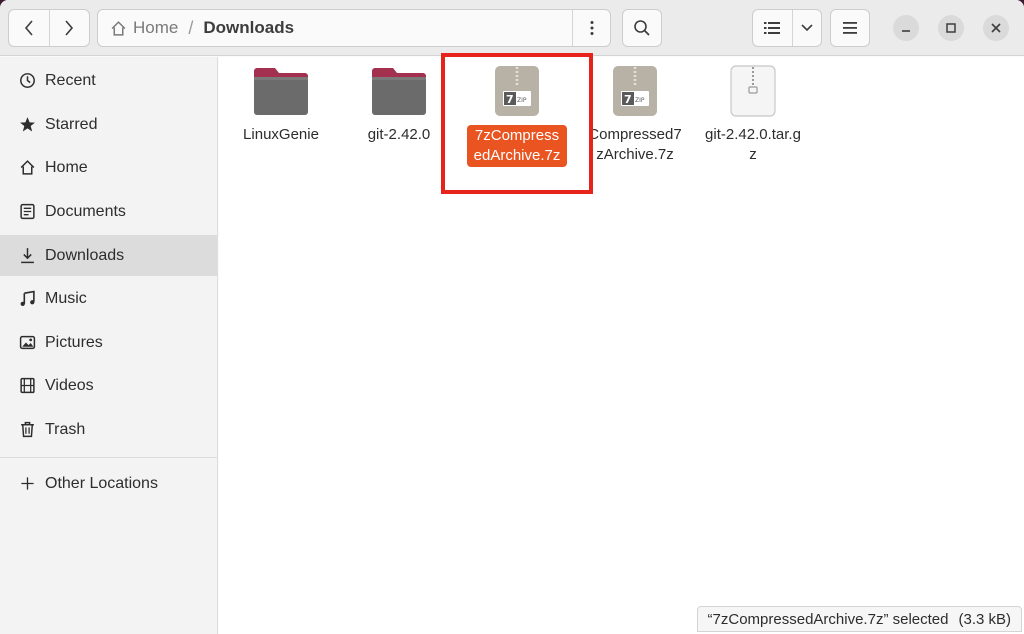 The height and width of the screenshot is (634, 1024). What do you see at coordinates (156, 27) in the screenshot?
I see `breadcrumb-home-label: Home` at bounding box center [156, 27].